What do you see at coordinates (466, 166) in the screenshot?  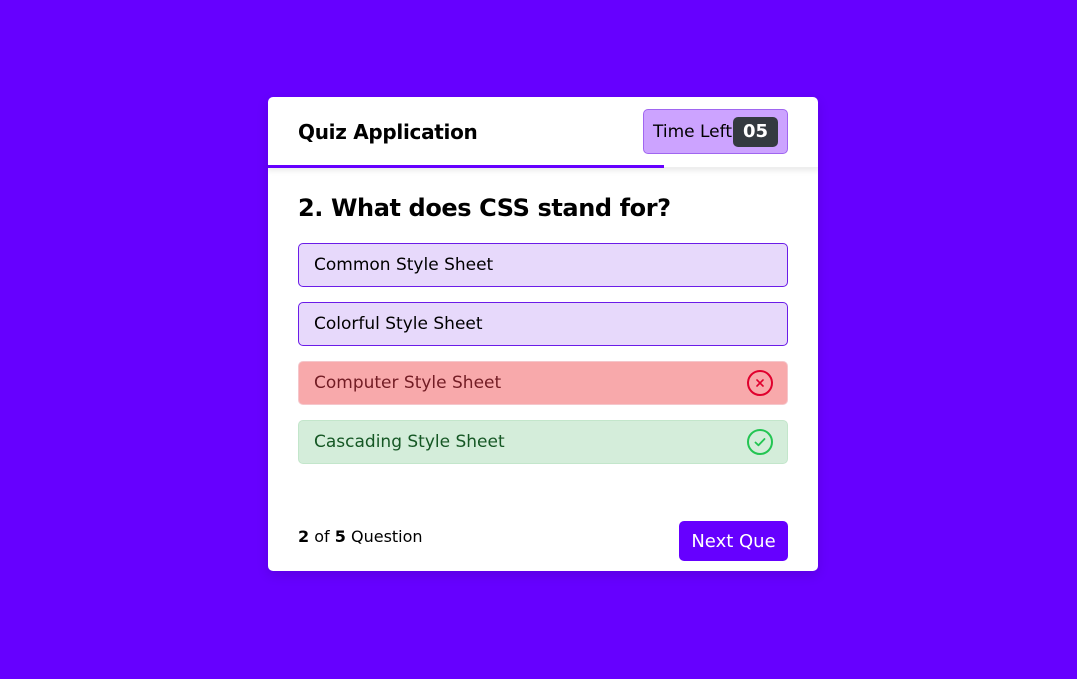 I see `time-progress-line` at bounding box center [466, 166].